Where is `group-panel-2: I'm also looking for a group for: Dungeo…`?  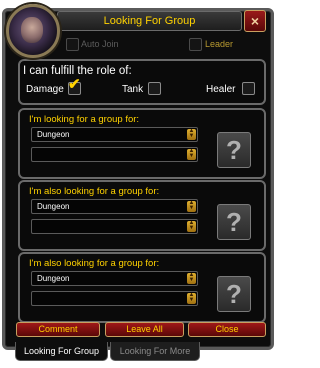
group-panel-2: I'm also looking for a group for: Dungeo… is located at coordinates (142, 215).